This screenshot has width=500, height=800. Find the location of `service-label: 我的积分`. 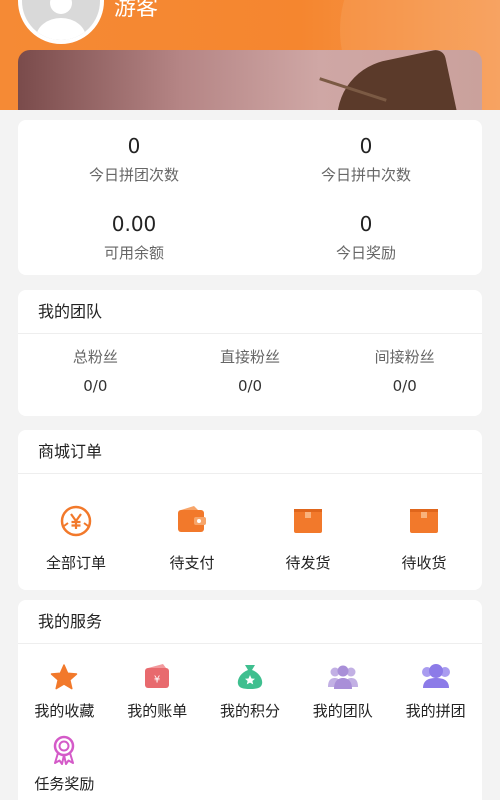

service-label: 我的积分 is located at coordinates (249, 711).